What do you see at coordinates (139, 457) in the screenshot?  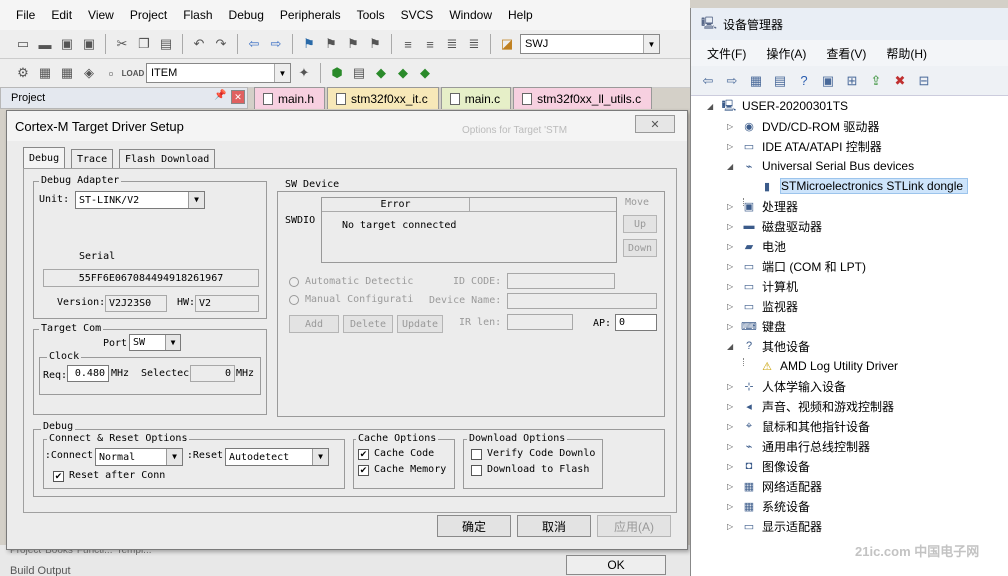 I see `connect-select: Normal ▼` at bounding box center [139, 457].